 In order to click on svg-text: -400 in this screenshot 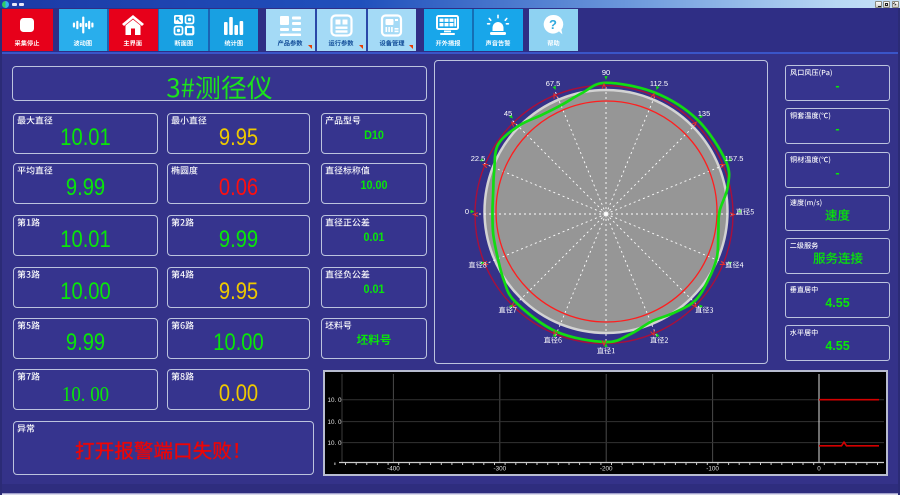, I will do `click(393, 469)`.